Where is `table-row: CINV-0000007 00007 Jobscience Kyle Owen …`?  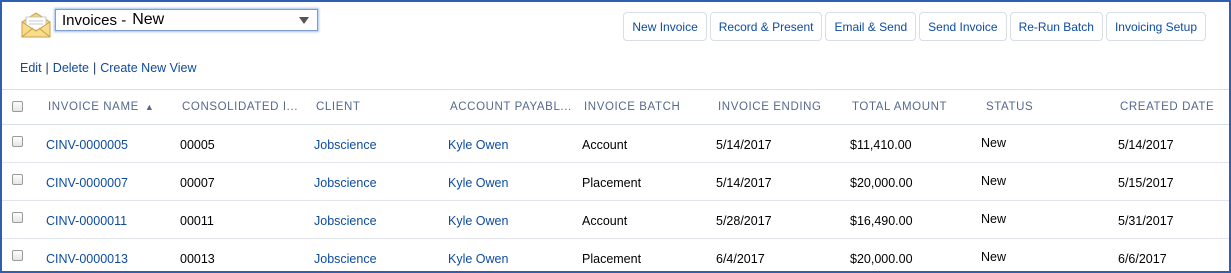
table-row: CINV-0000007 00007 Jobscience Kyle Owen … is located at coordinates (615, 182).